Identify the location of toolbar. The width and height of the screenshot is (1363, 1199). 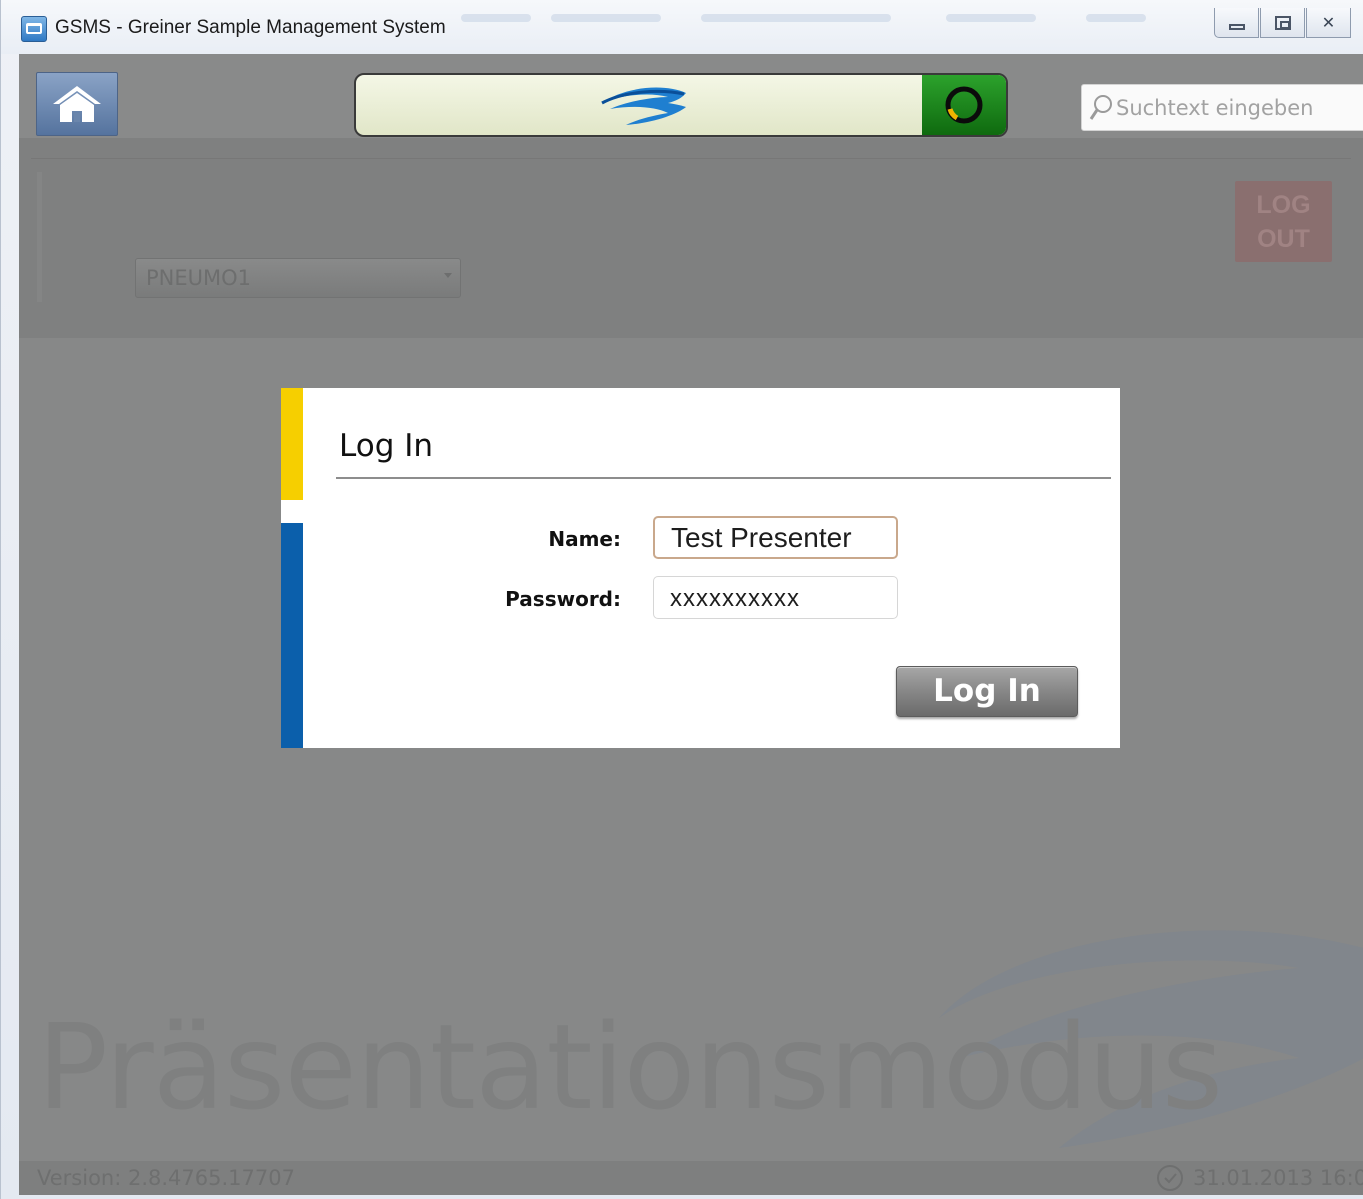
(691, 96).